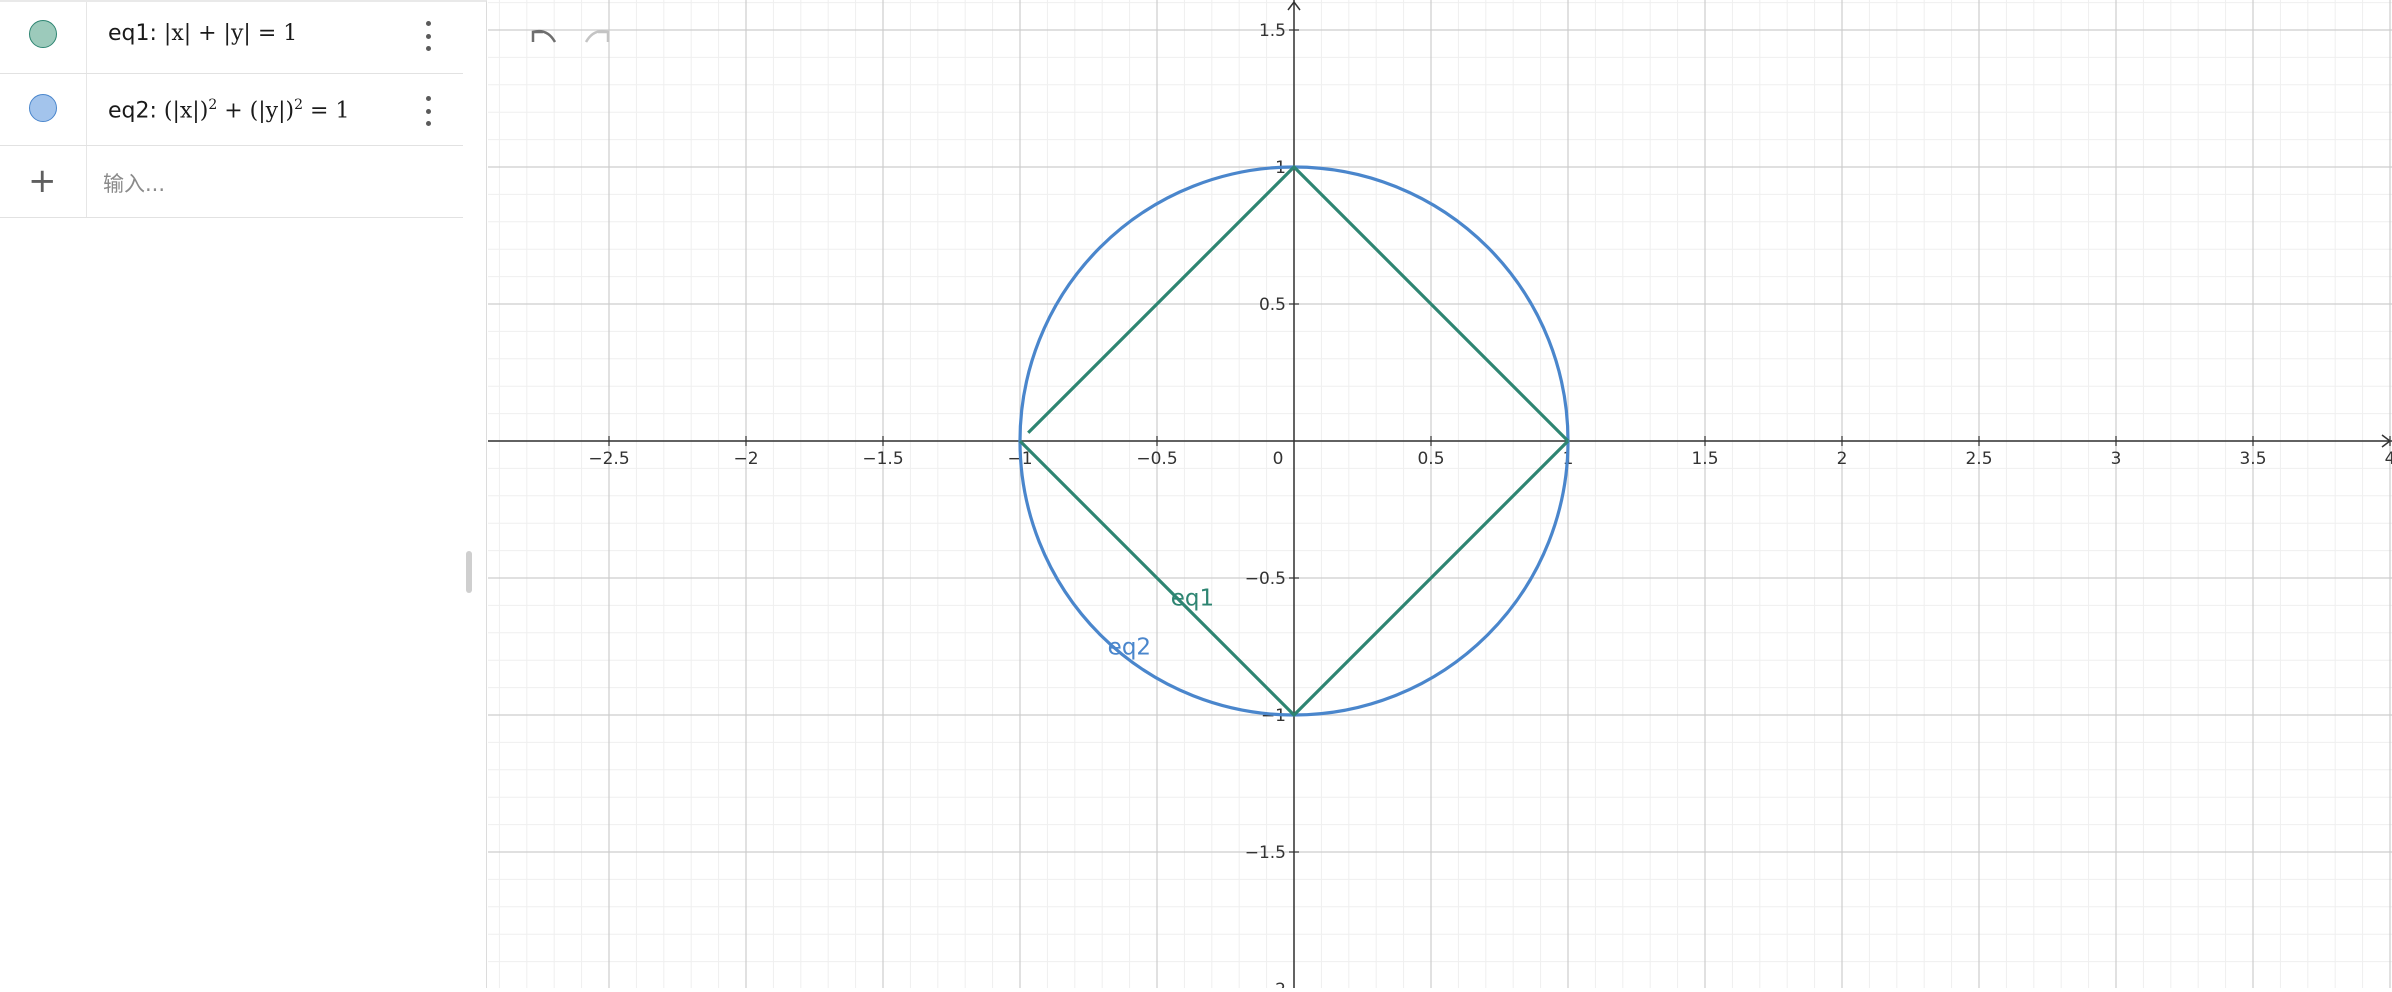 This screenshot has height=992, width=2392. What do you see at coordinates (1704, 459) in the screenshot?
I see `x-tick-label: 1.5` at bounding box center [1704, 459].